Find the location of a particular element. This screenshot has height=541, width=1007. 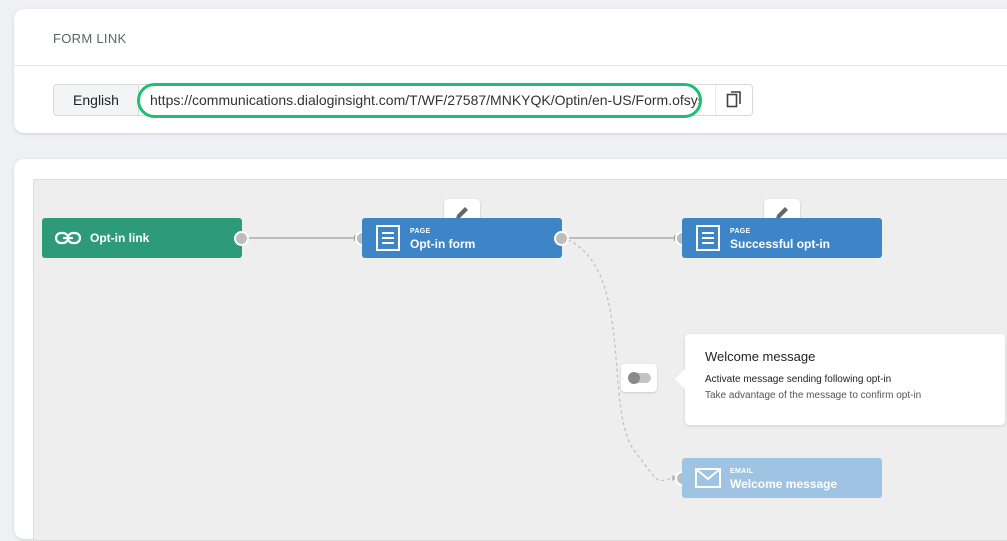

envelope-icon is located at coordinates (708, 478).